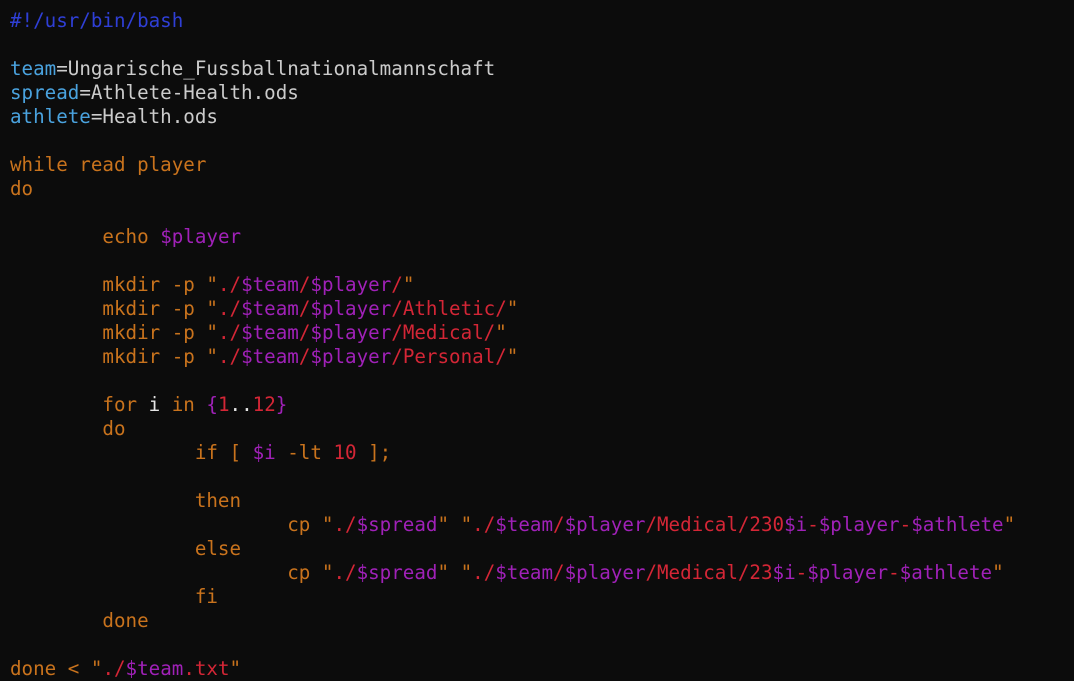 Image resolution: width=1074 pixels, height=681 pixels. I want to click on code-token: =Athlete-Health.ods, so click(189, 92).